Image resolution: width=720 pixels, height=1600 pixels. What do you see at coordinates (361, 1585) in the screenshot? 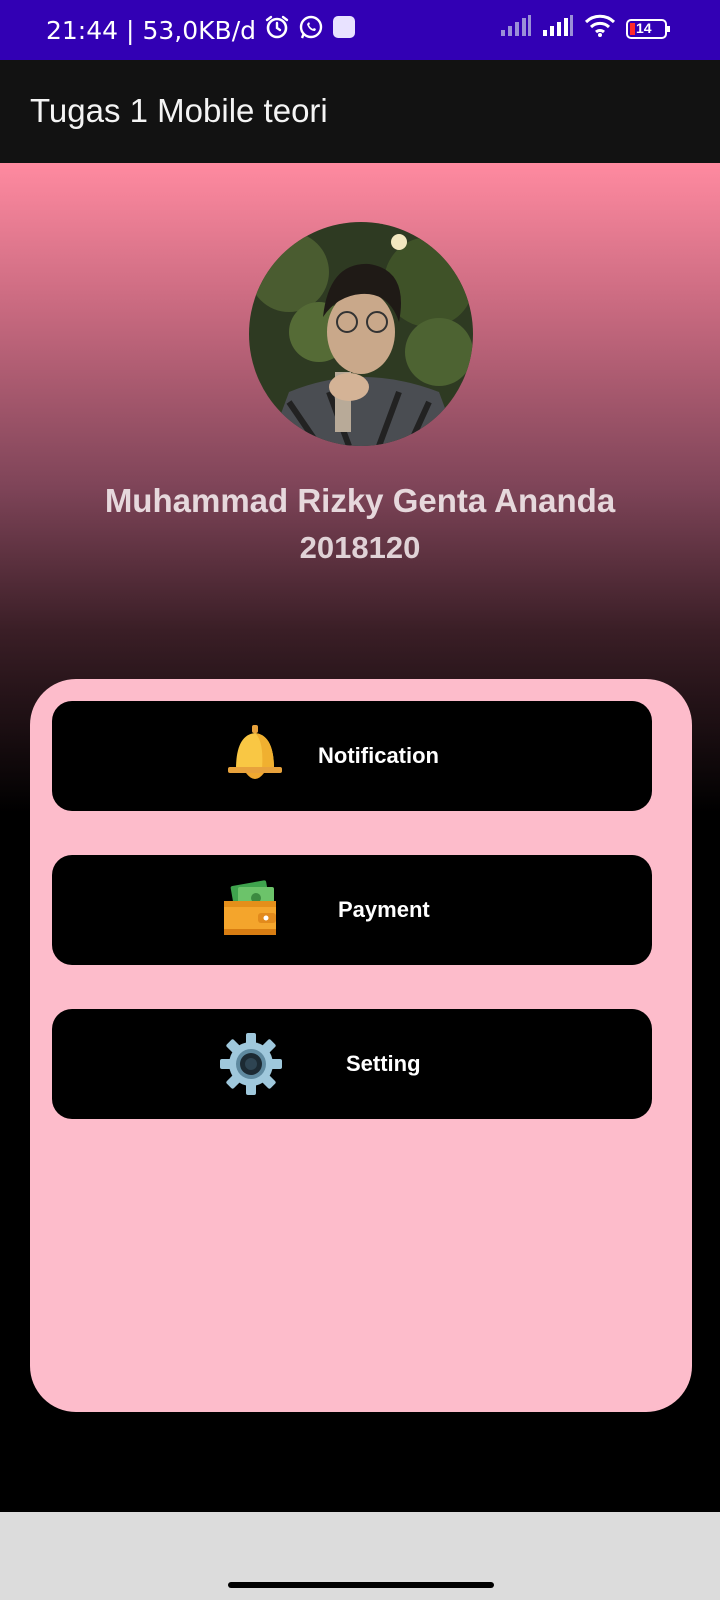
I see `home-indicator` at bounding box center [361, 1585].